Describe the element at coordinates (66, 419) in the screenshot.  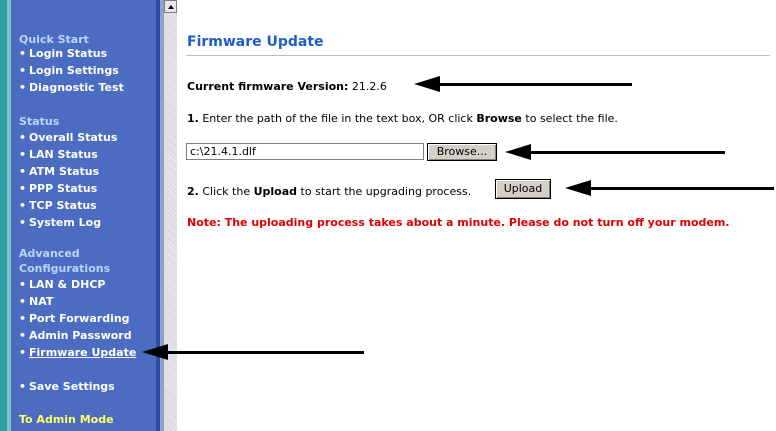
I see `admin-mode-link: To Admin Mode` at that location.